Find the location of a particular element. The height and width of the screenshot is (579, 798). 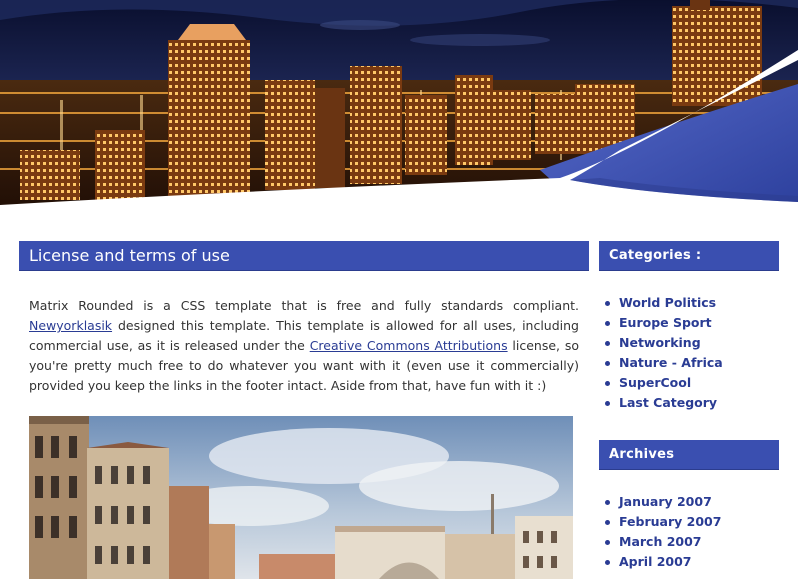

category-link-europe-sport: Europe Sport is located at coordinates (665, 322).